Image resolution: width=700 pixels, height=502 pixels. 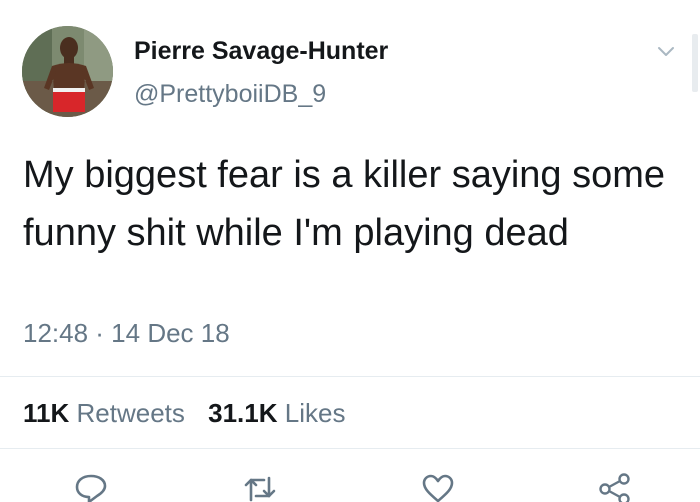 What do you see at coordinates (46, 413) in the screenshot?
I see `retweets-count: 11K` at bounding box center [46, 413].